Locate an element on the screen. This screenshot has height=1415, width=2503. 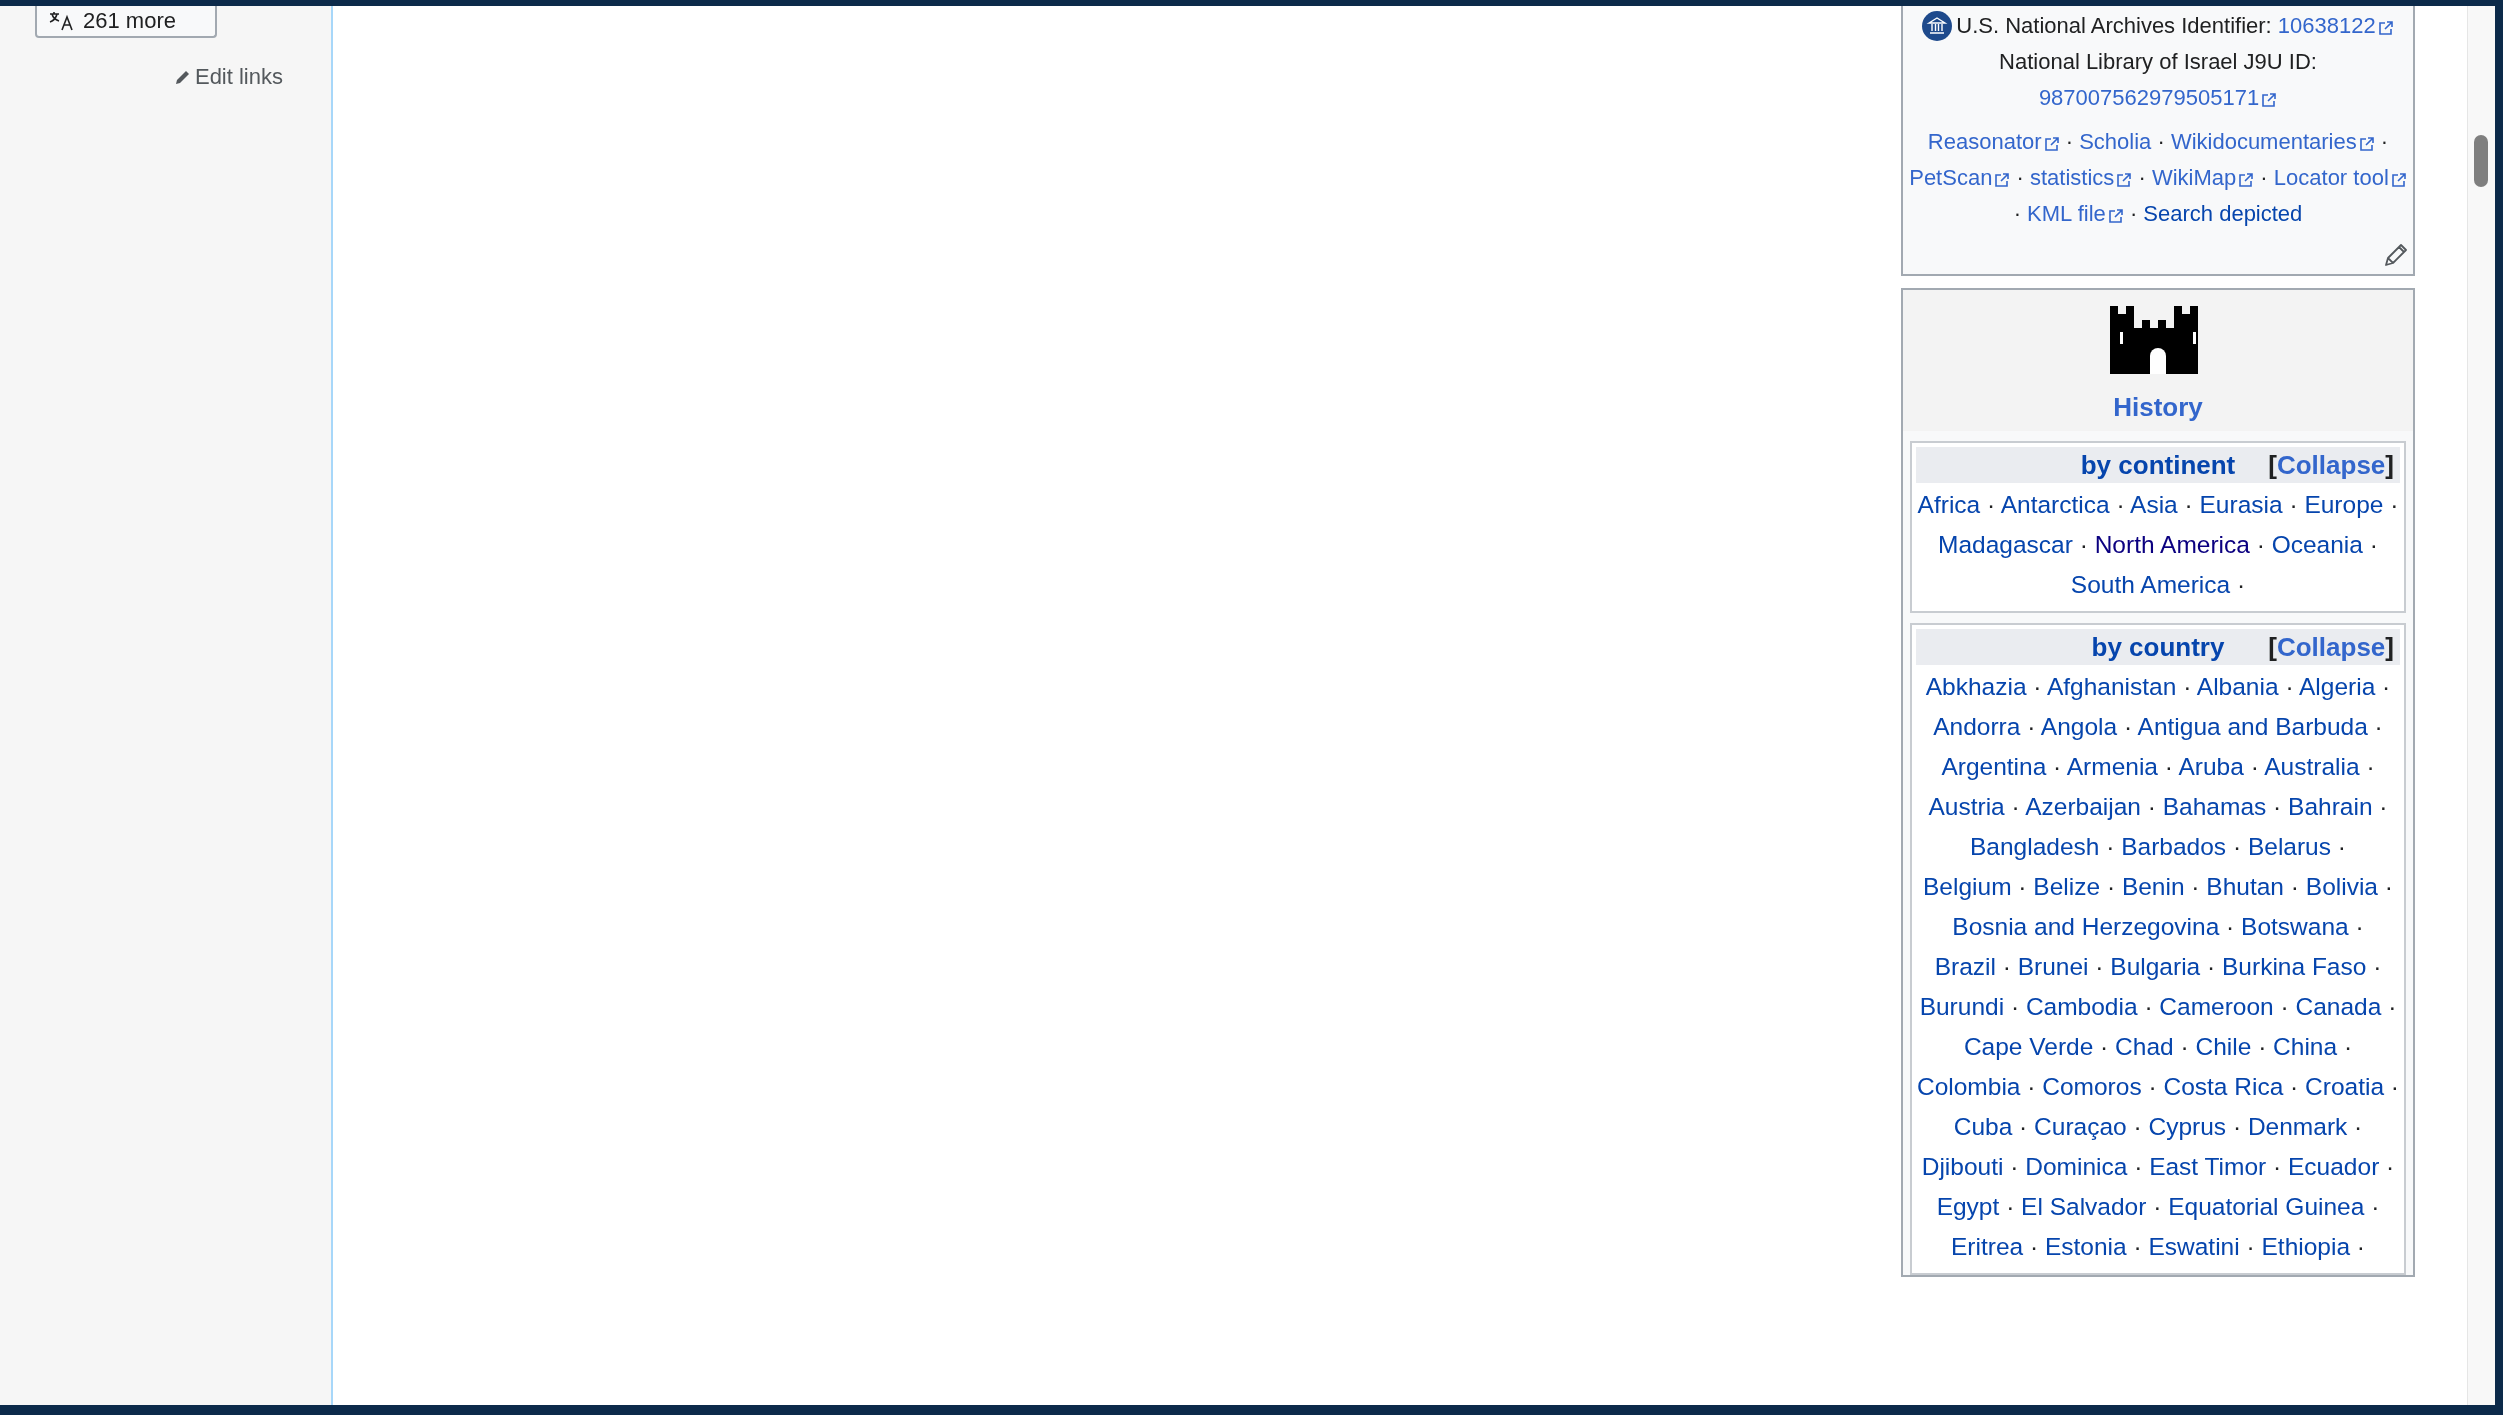
navbox-link: Chile is located at coordinates (2223, 1046).